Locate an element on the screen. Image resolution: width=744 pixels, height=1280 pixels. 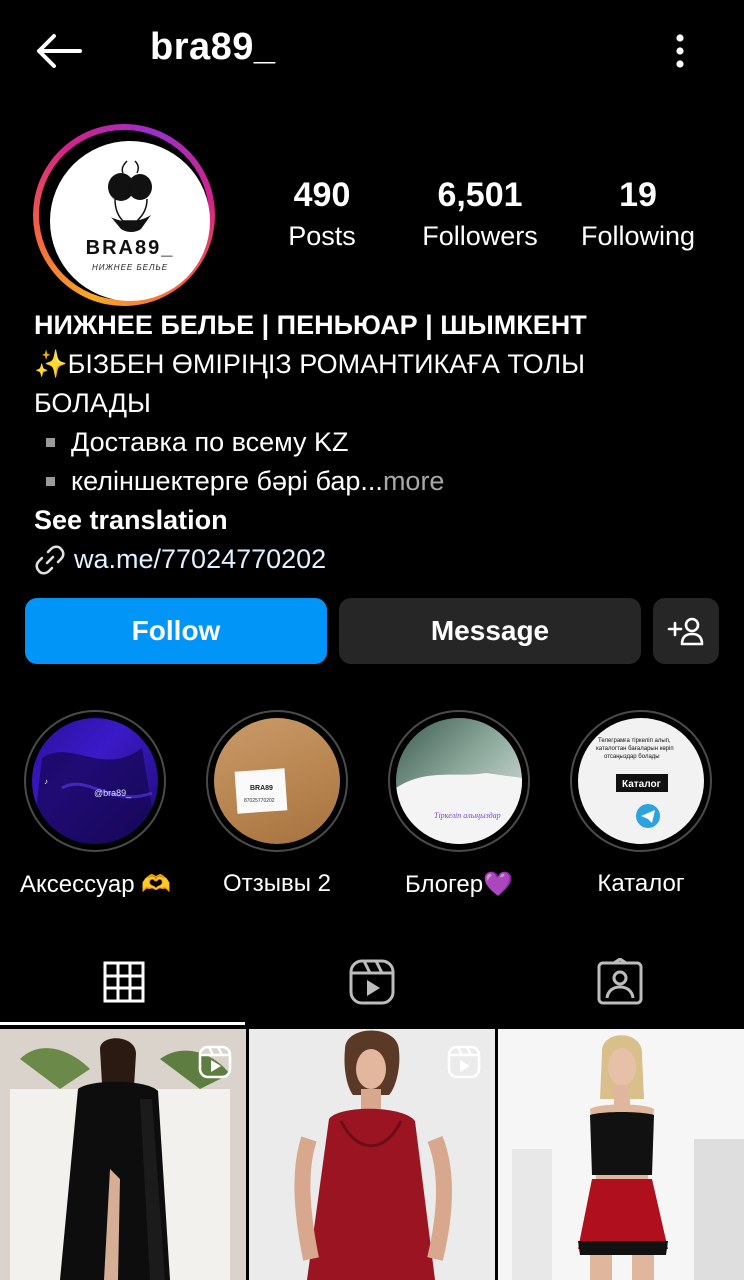
bio-link: wa.me/77024770202 is located at coordinates (379, 559).